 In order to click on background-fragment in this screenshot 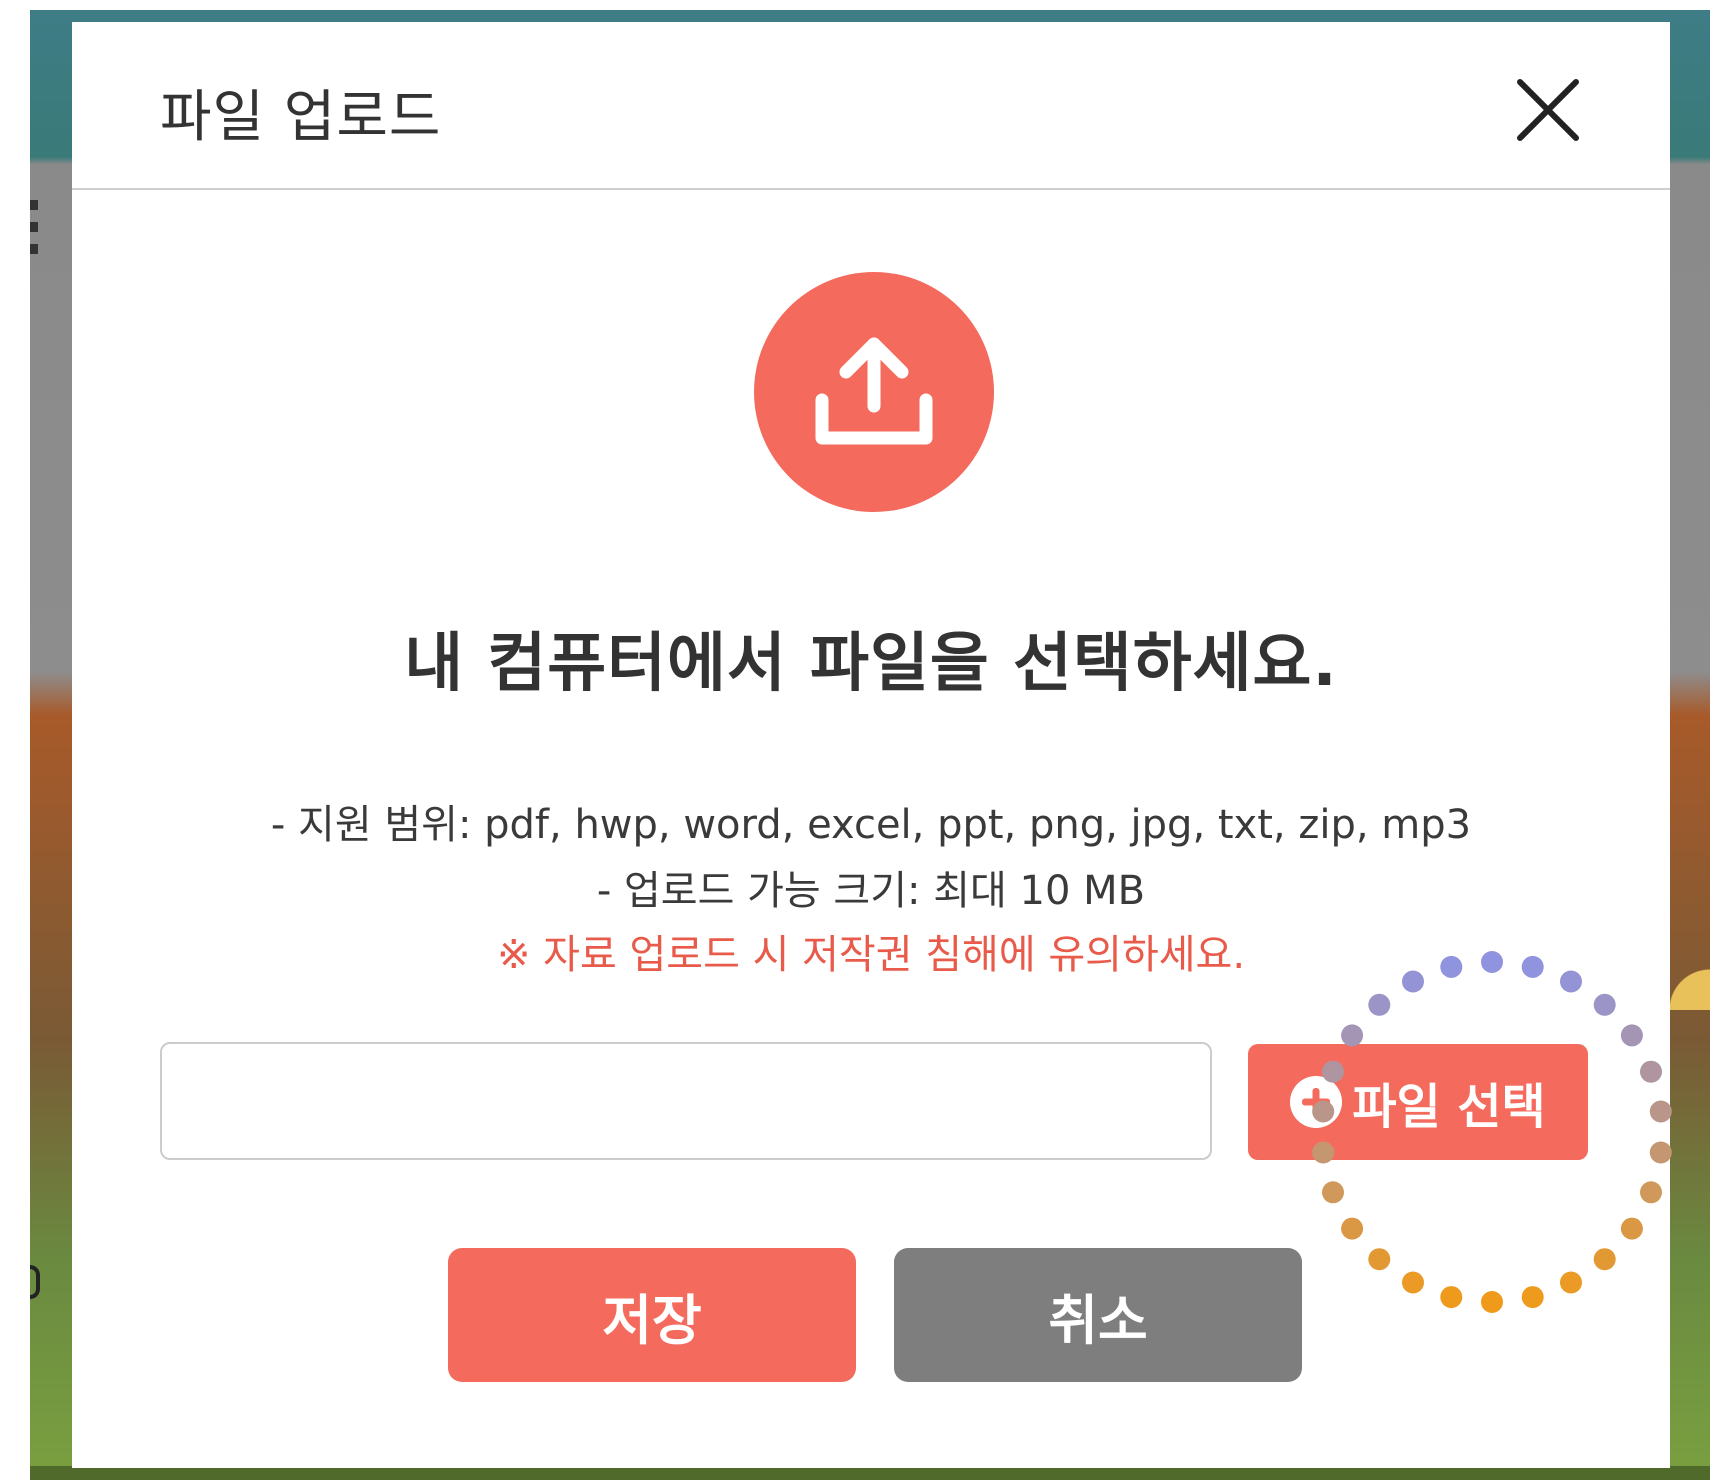, I will do `click(35, 1282)`.